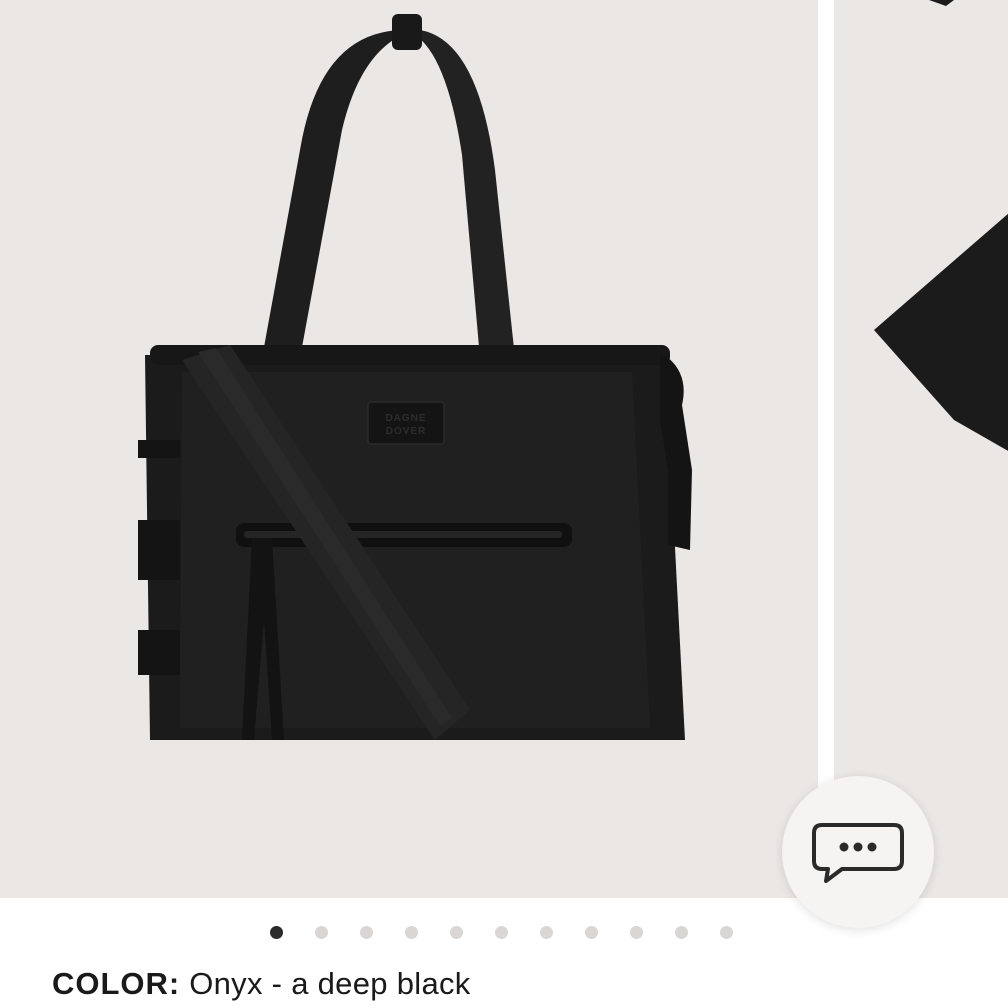 This screenshot has height=1008, width=1008. I want to click on color-selection: COLOR: Onyx - a deep black, so click(261, 984).